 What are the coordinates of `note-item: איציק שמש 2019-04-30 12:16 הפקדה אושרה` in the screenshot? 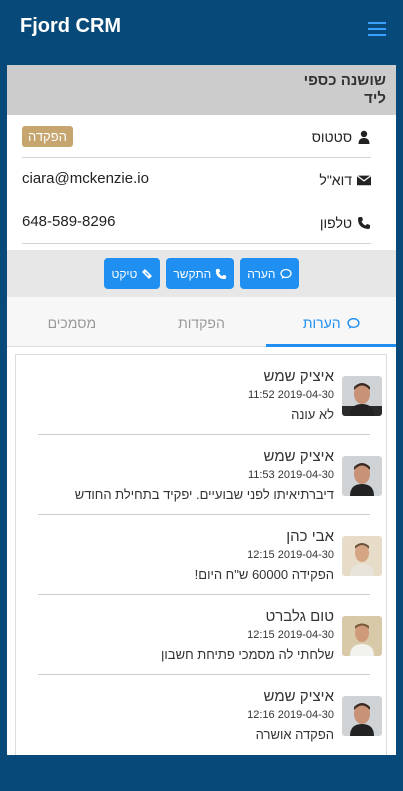 It's located at (210, 715).